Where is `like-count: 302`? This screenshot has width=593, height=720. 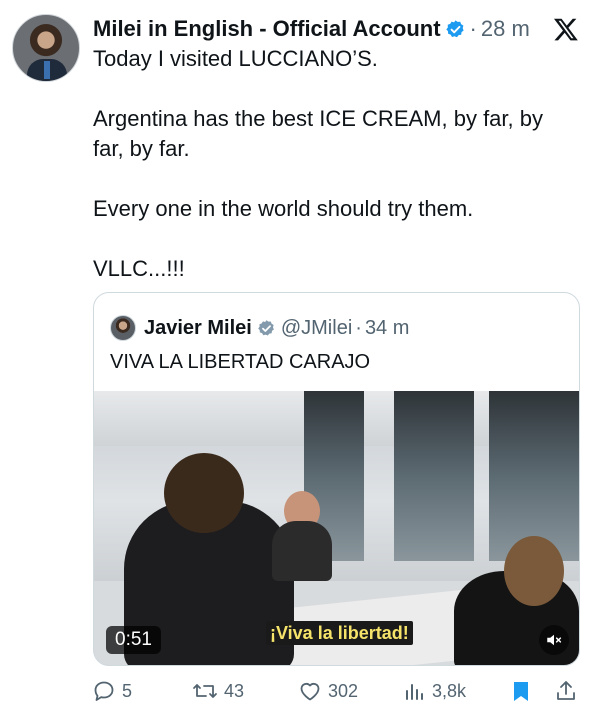 like-count: 302 is located at coordinates (343, 690).